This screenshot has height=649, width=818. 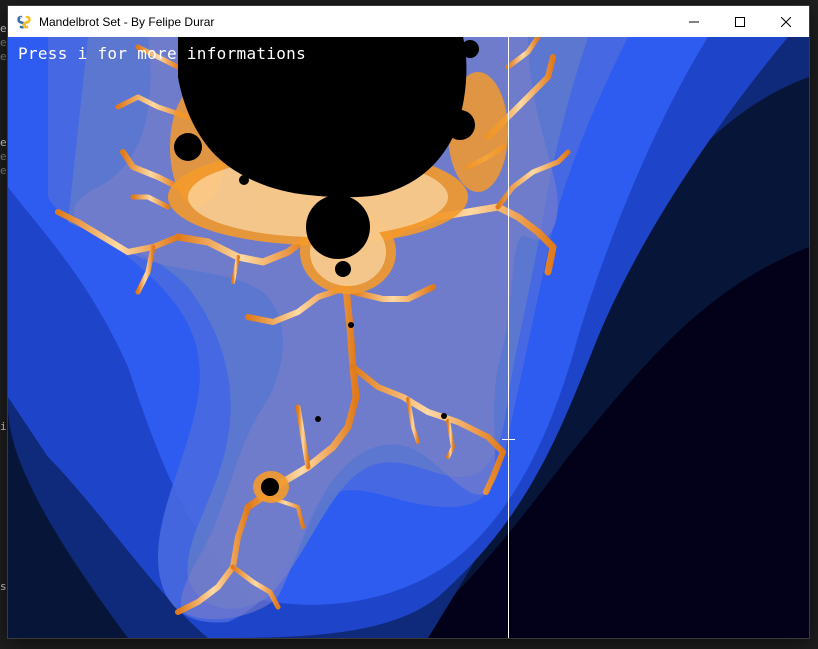 I want to click on maximize-button, so click(x=740, y=21).